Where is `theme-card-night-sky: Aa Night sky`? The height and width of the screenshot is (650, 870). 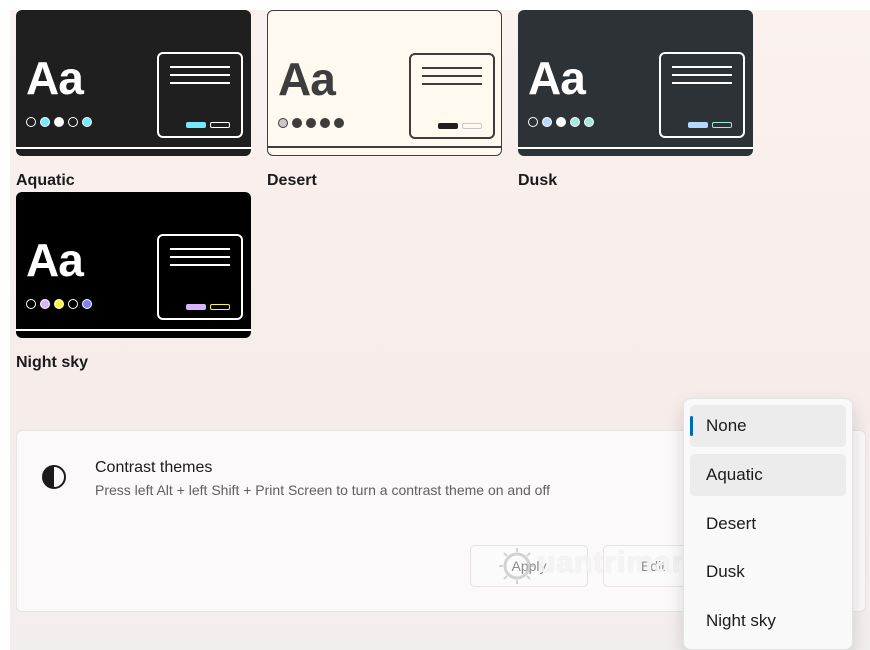
theme-card-night-sky: Aa Night sky is located at coordinates (133, 282).